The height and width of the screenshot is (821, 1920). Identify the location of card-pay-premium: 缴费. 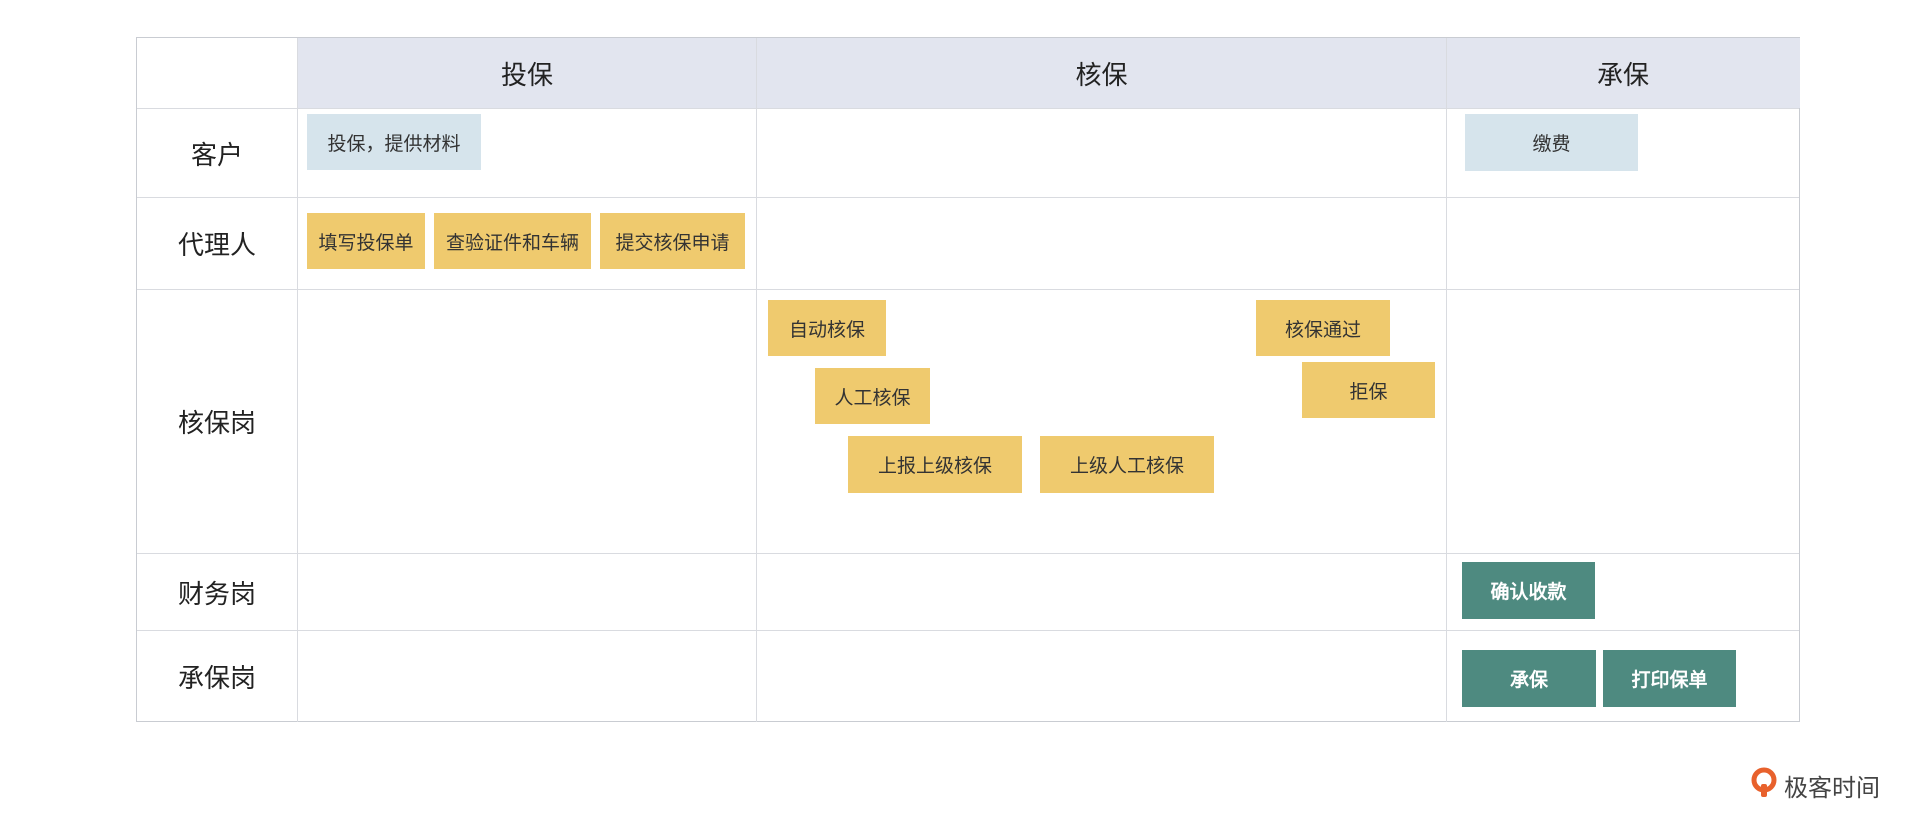
(1551, 142).